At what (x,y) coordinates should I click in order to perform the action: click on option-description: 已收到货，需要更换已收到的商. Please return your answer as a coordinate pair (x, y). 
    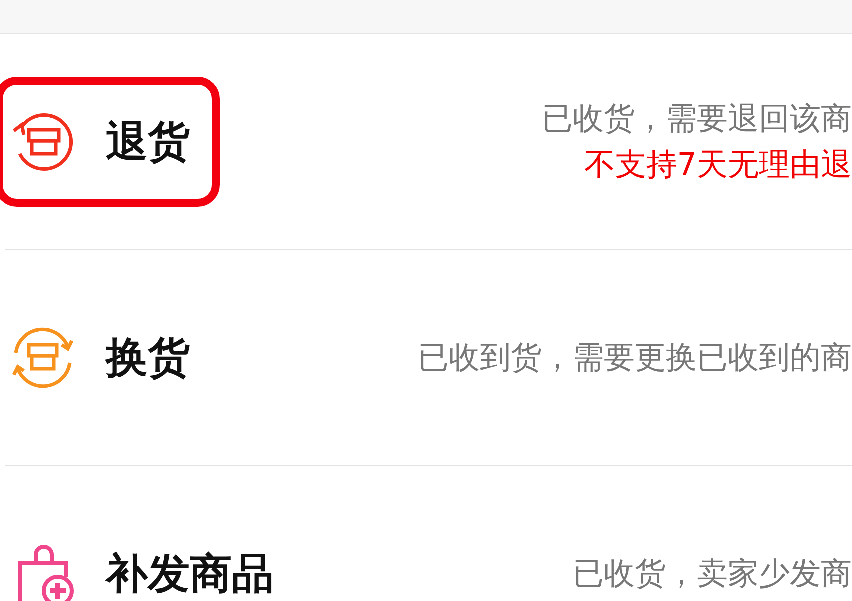
    Looking at the image, I should click on (635, 358).